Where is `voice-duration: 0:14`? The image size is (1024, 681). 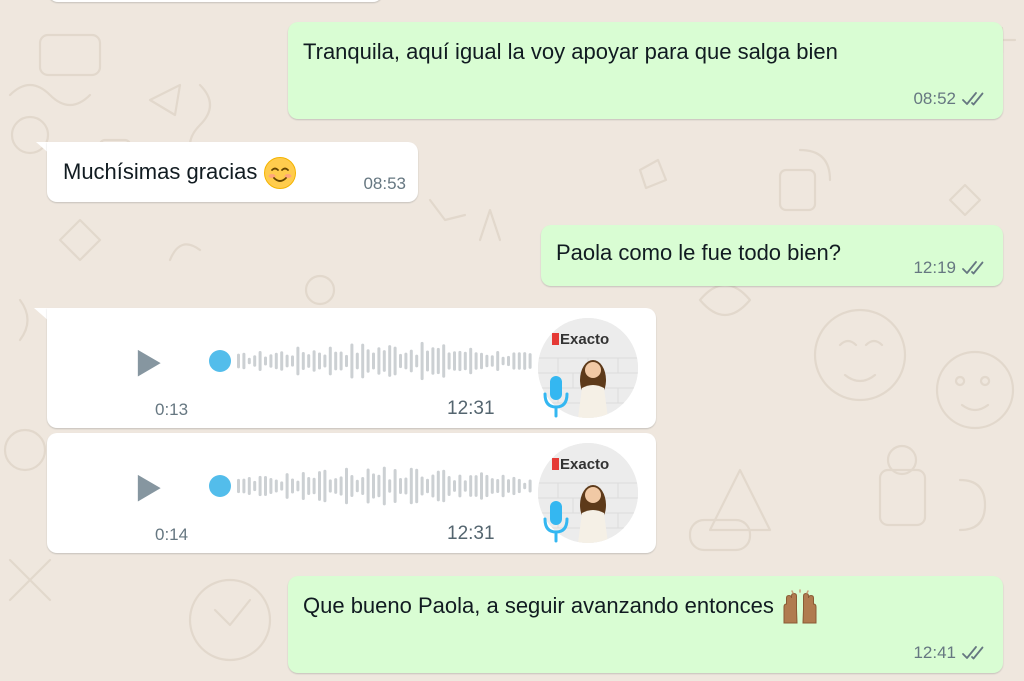 voice-duration: 0:14 is located at coordinates (172, 534).